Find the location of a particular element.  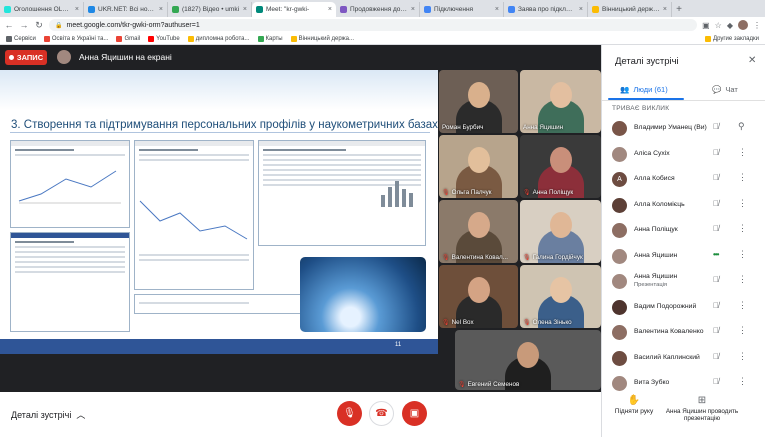

bookmark-item: Сервіси is located at coordinates (21, 38).